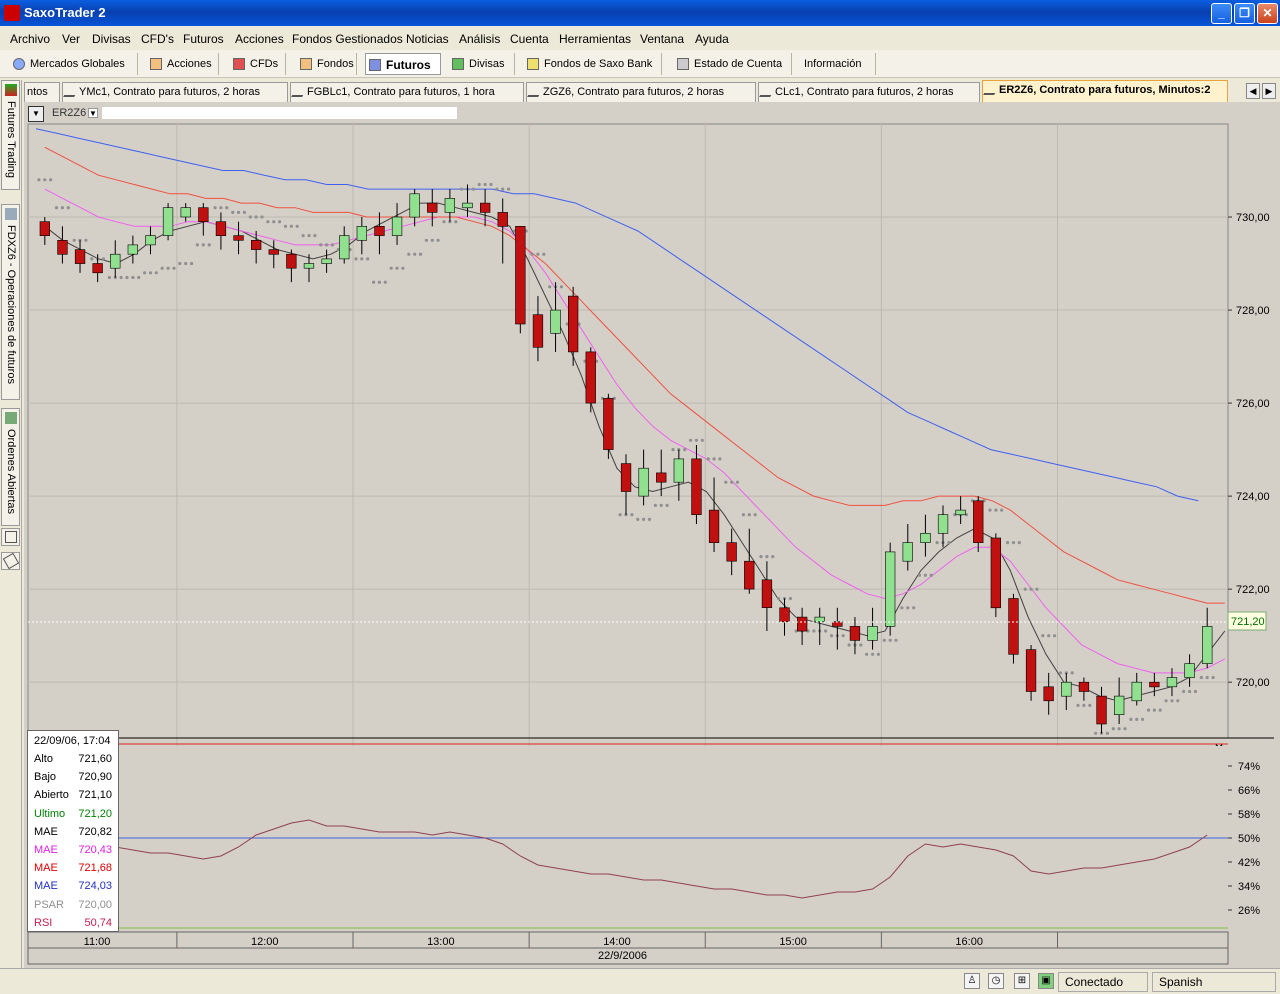 The image size is (1280, 994). I want to click on language-status: Spanish, so click(1214, 982).